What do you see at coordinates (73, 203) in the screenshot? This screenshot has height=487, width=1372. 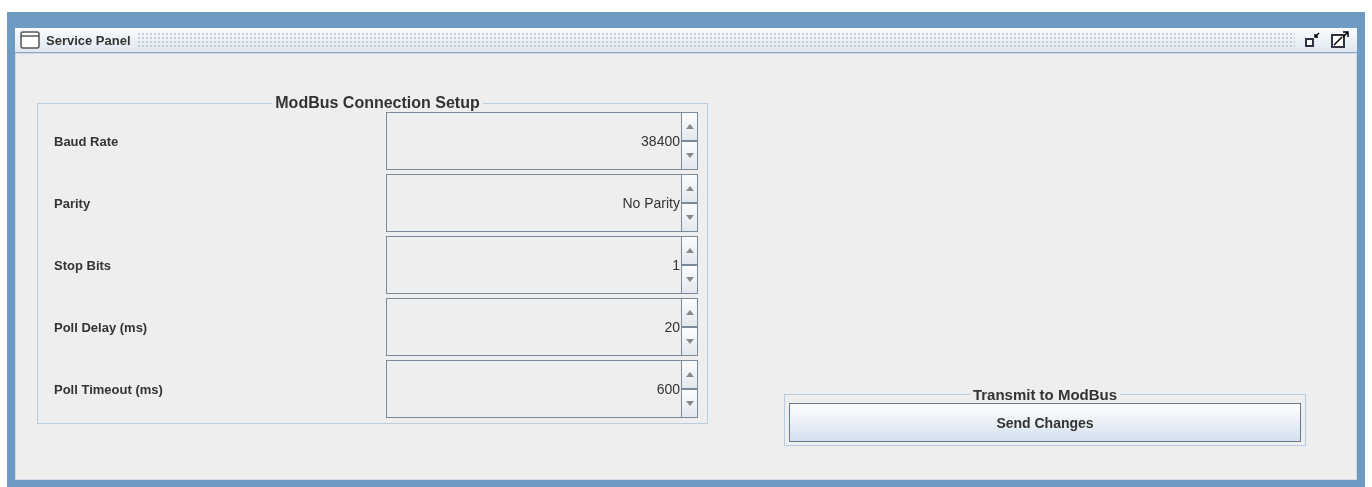 I see `field-label: Parity` at bounding box center [73, 203].